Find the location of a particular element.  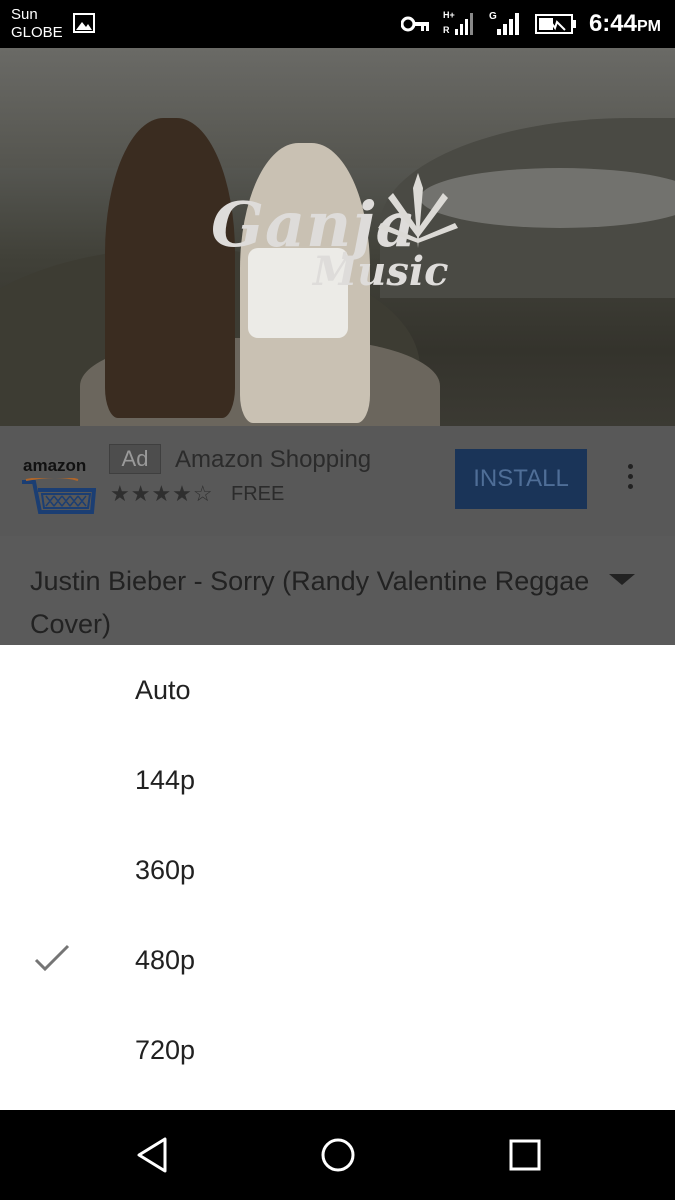

status-bar: Sun GLOBE H+ R G 6:44PM is located at coordinates (337, 24).